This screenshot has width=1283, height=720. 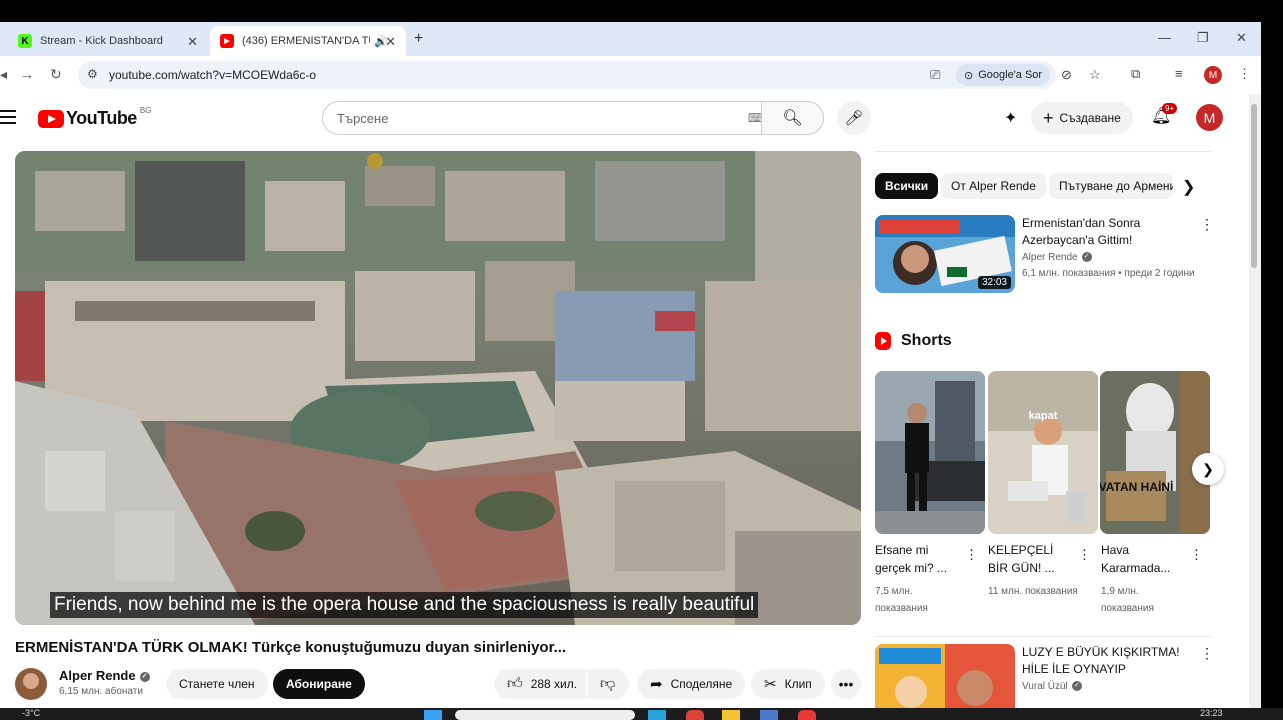 I want to click on back-icon: ◂, so click(x=3, y=74).